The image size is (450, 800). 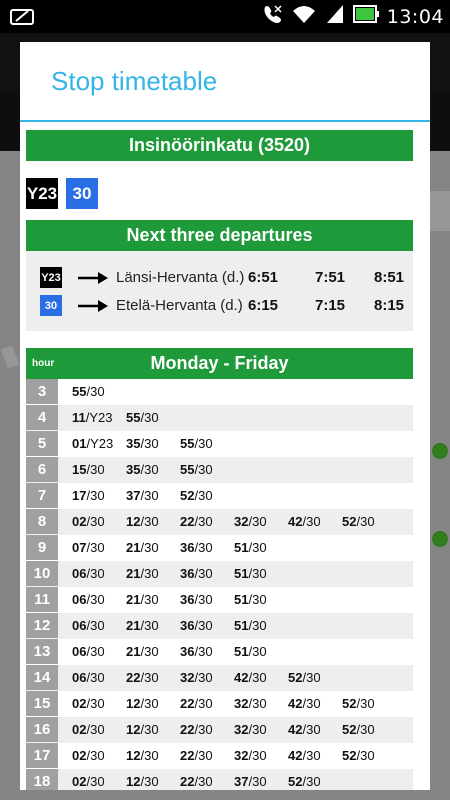 What do you see at coordinates (219, 548) in the screenshot?
I see `timetable-row: 9 07/30 21/30 36/30 51/30` at bounding box center [219, 548].